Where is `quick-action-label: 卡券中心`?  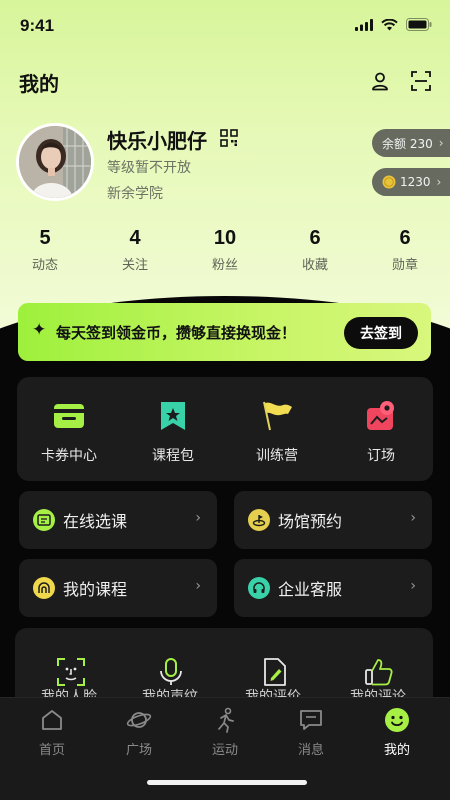 quick-action-label: 卡券中心 is located at coordinates (69, 456).